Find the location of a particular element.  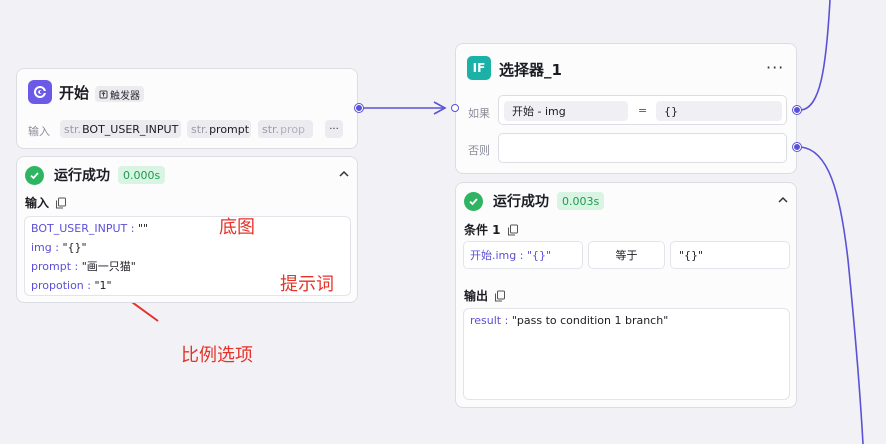

else-output-port is located at coordinates (797, 147).